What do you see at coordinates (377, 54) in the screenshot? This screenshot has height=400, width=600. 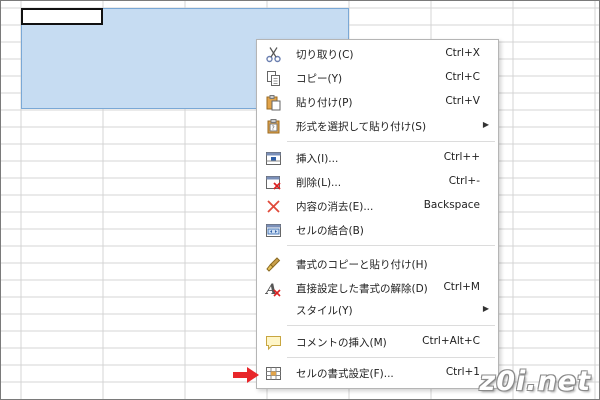 I see `menu-item-cut: 切り取り(C) Ctrl+X` at bounding box center [377, 54].